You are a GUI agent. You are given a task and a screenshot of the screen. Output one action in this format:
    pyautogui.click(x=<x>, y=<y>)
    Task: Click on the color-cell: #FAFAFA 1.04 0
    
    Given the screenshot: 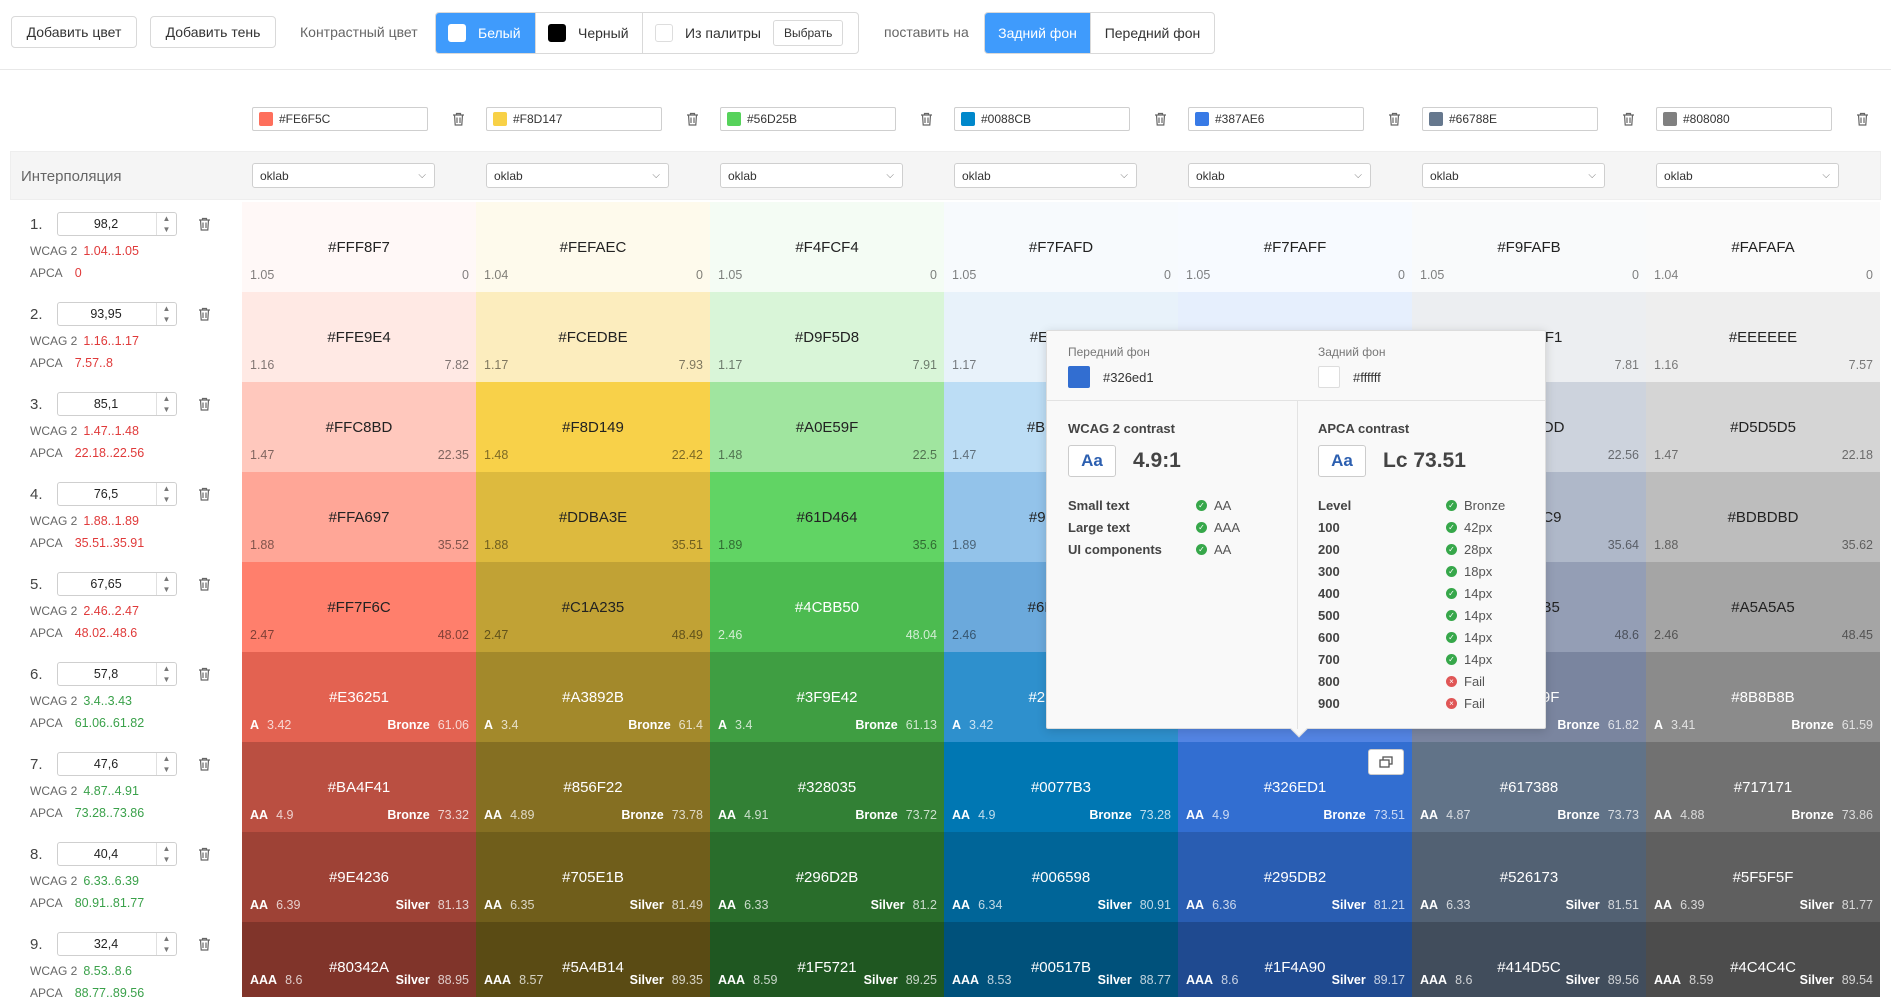 What is the action you would take?
    pyautogui.click(x=1763, y=247)
    